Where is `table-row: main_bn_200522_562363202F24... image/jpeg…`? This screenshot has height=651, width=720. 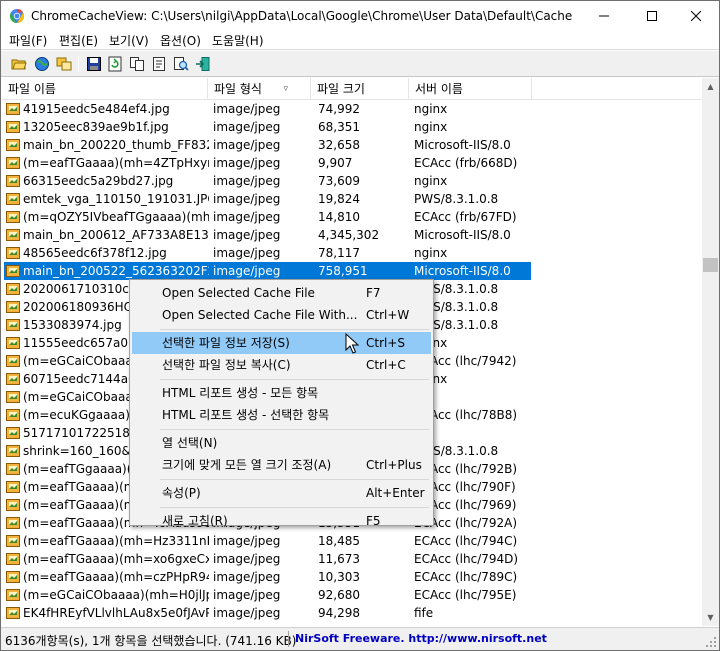 table-row: main_bn_200522_562363202F24... image/jpeg… is located at coordinates (352, 271).